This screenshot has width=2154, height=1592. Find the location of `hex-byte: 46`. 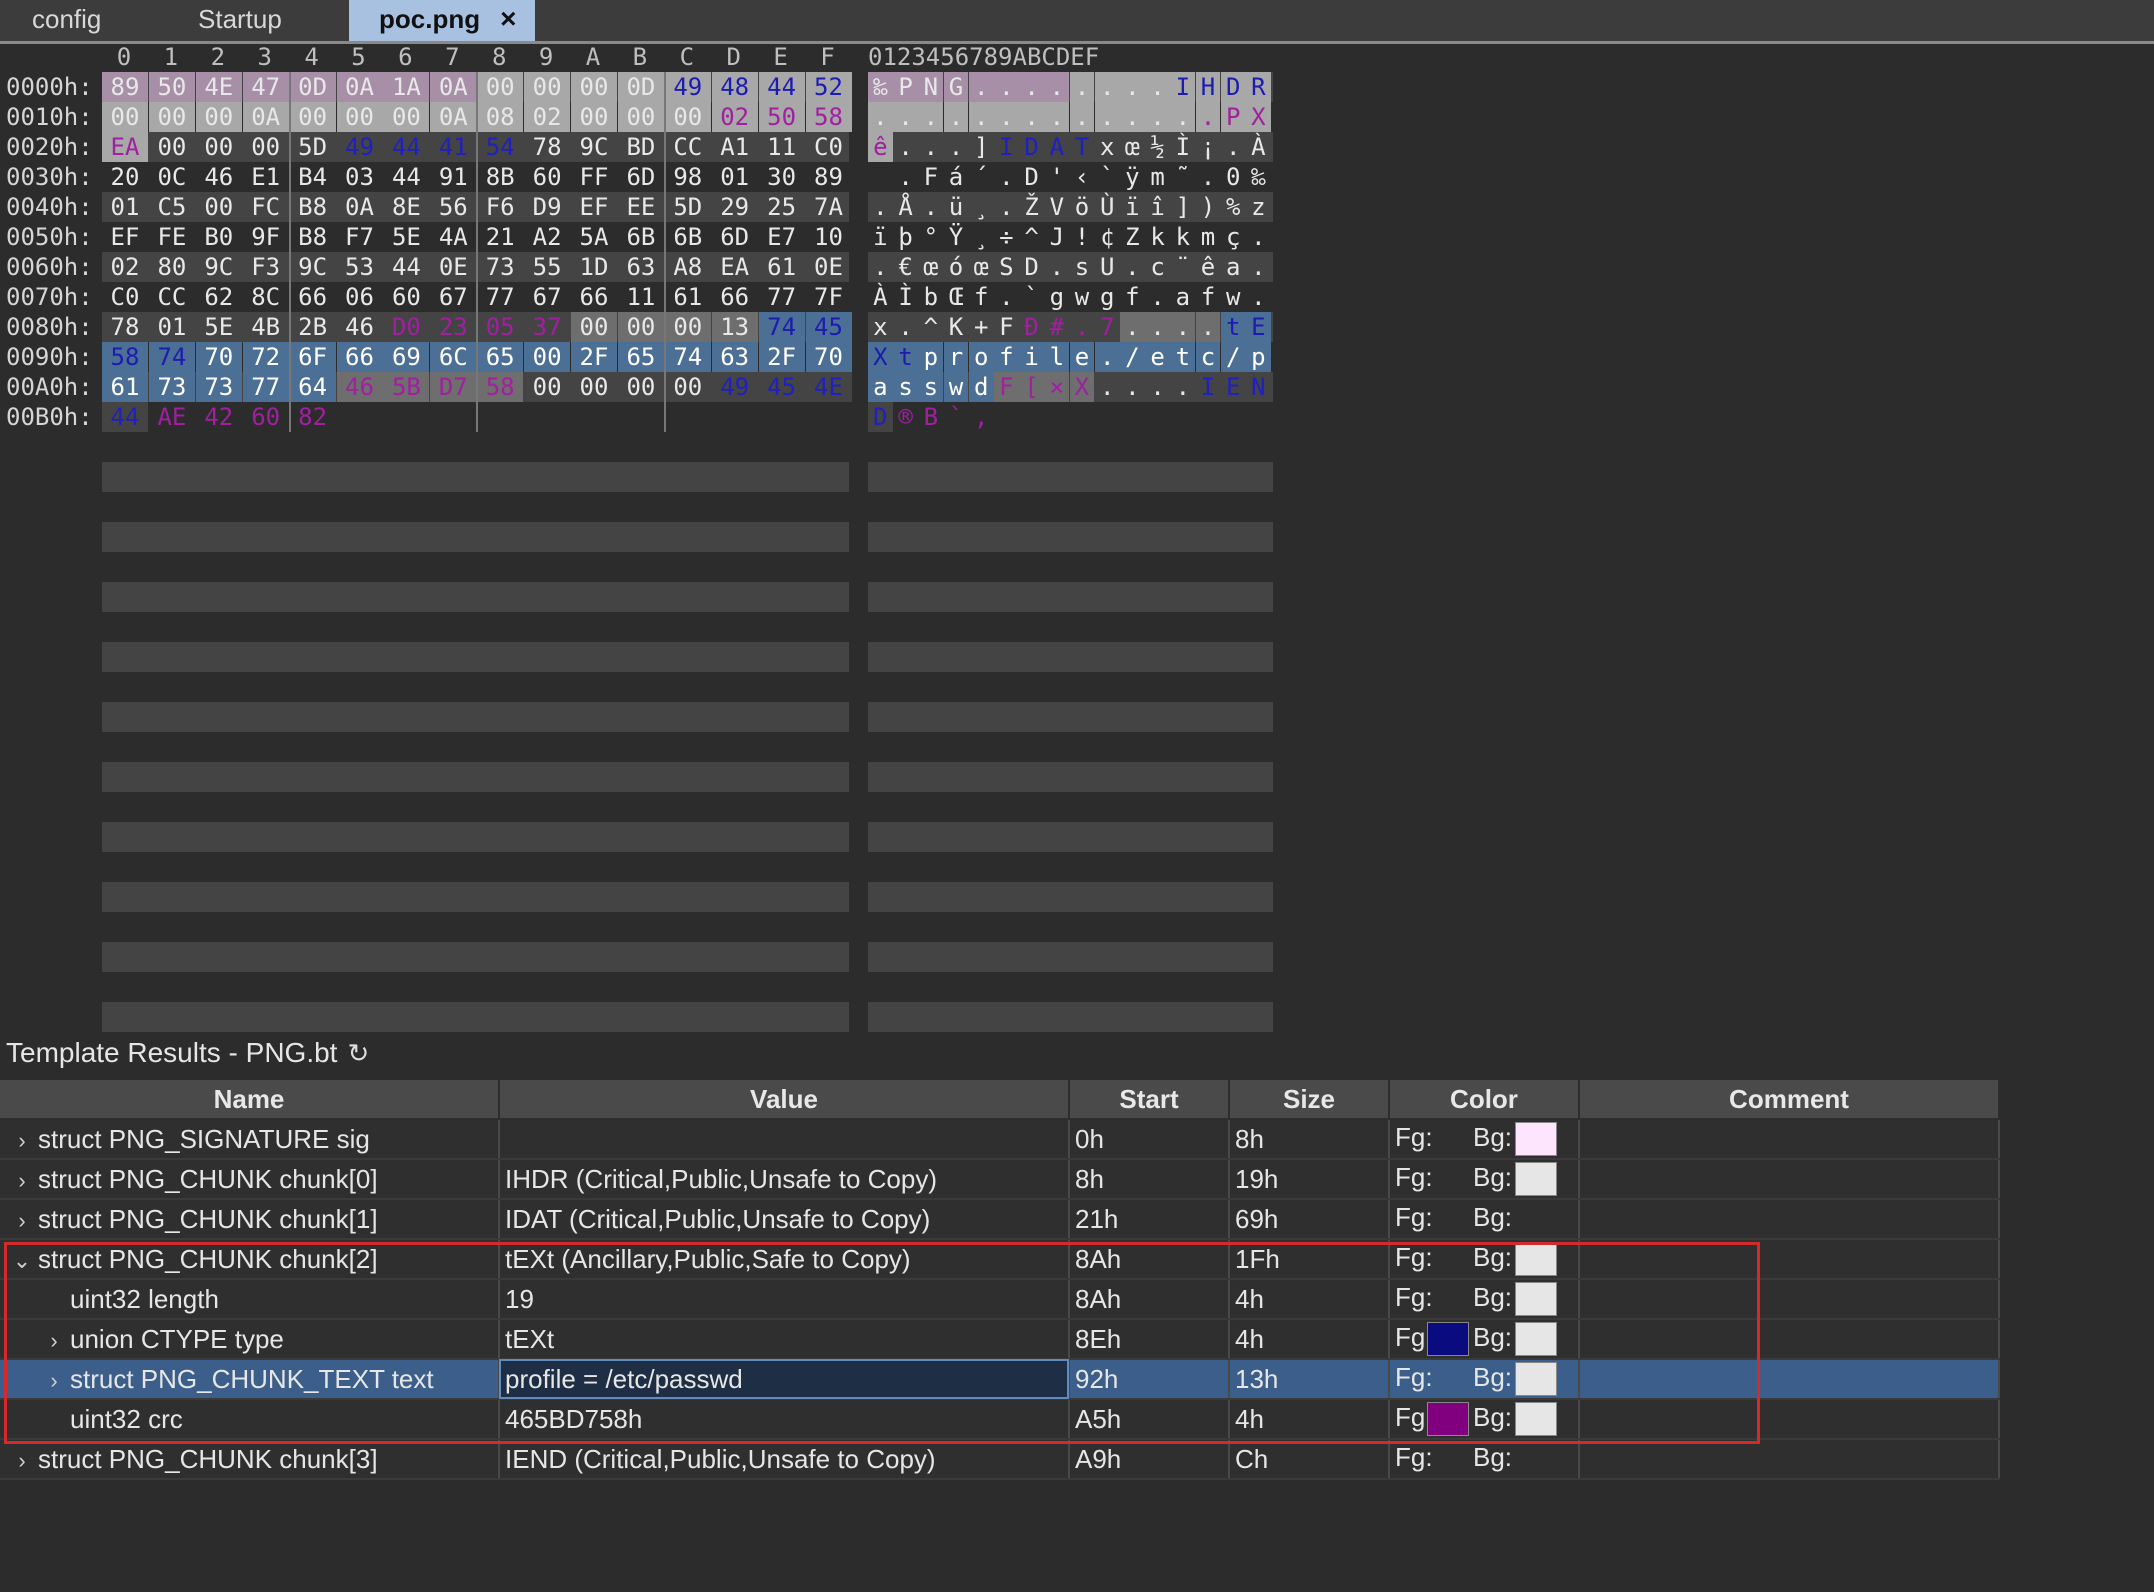

hex-byte: 46 is located at coordinates (359, 387).